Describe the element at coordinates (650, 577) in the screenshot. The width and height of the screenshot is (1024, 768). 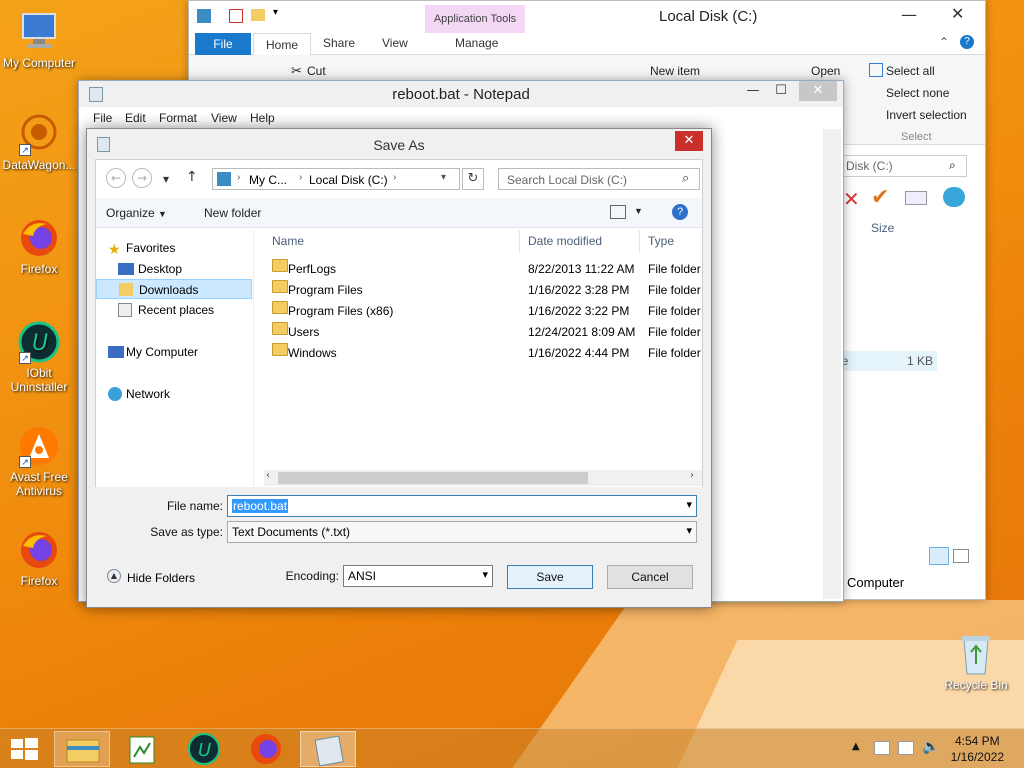
I see `cancel-button: Cancel` at that location.